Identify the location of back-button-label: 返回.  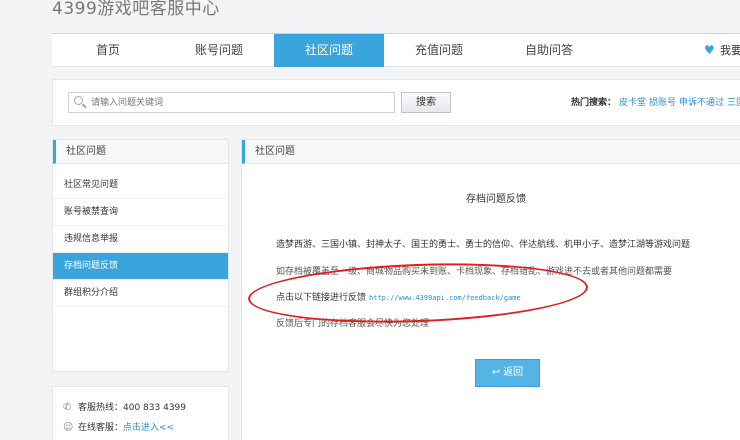
(513, 372).